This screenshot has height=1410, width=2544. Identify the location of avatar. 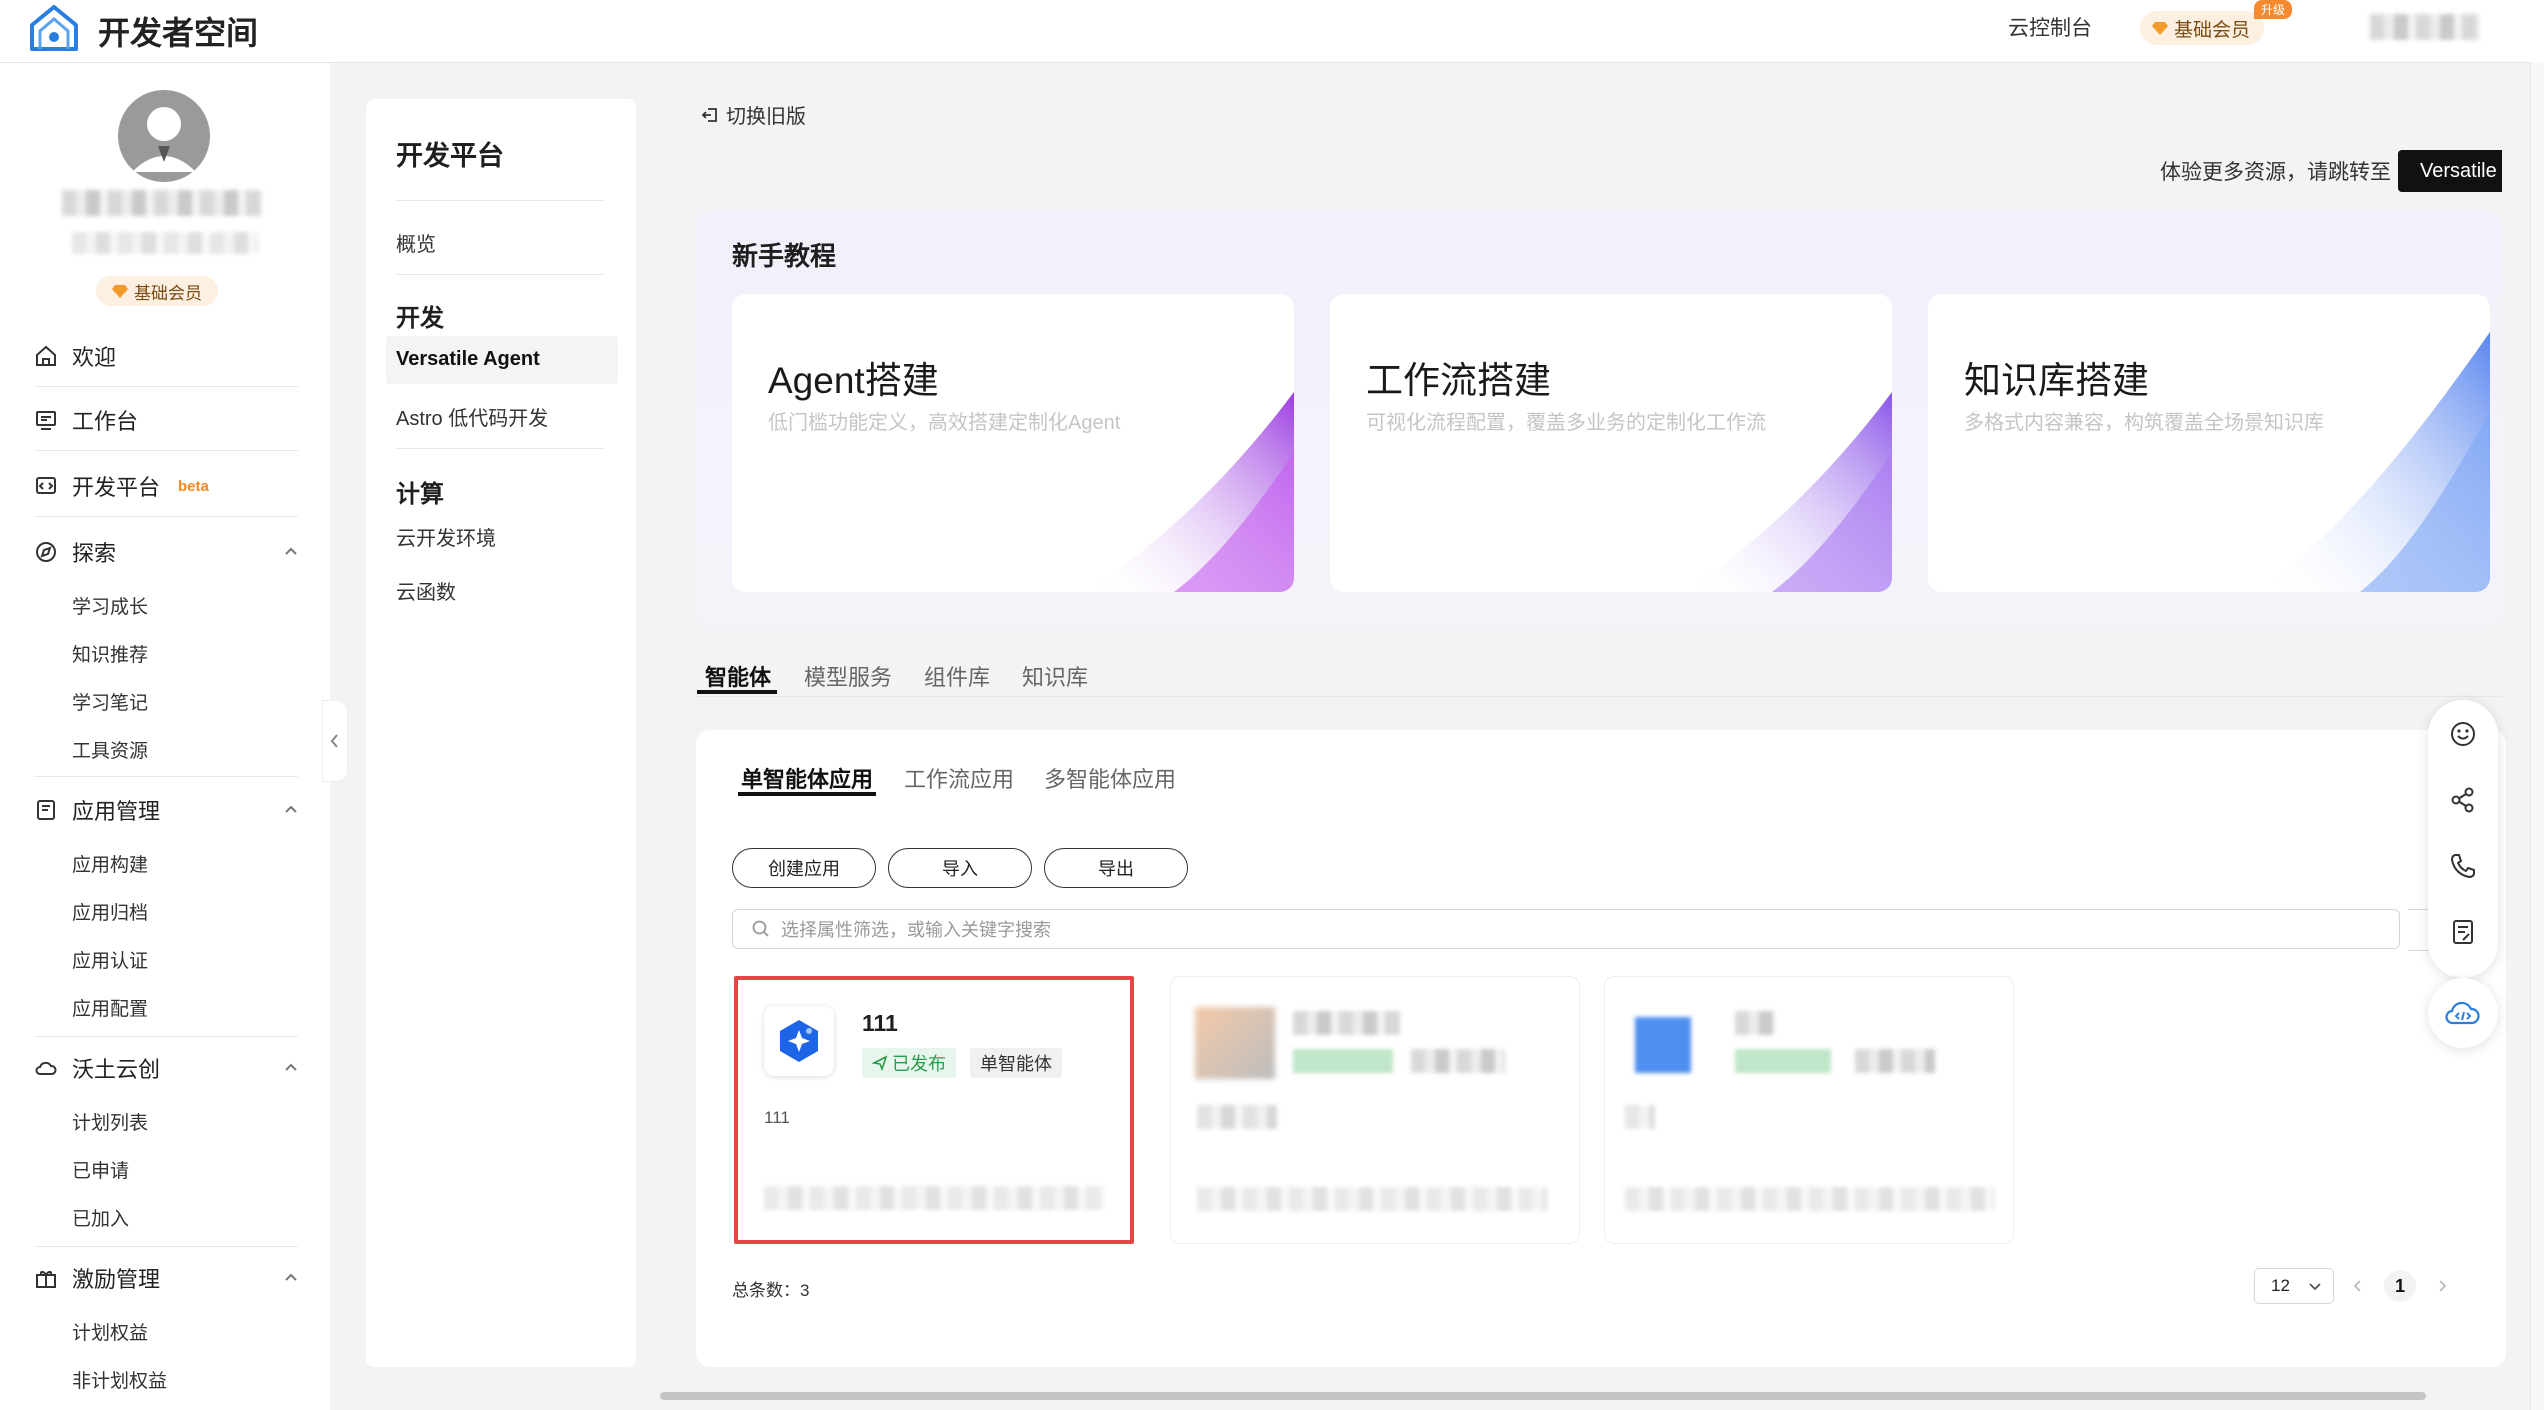
(164, 136).